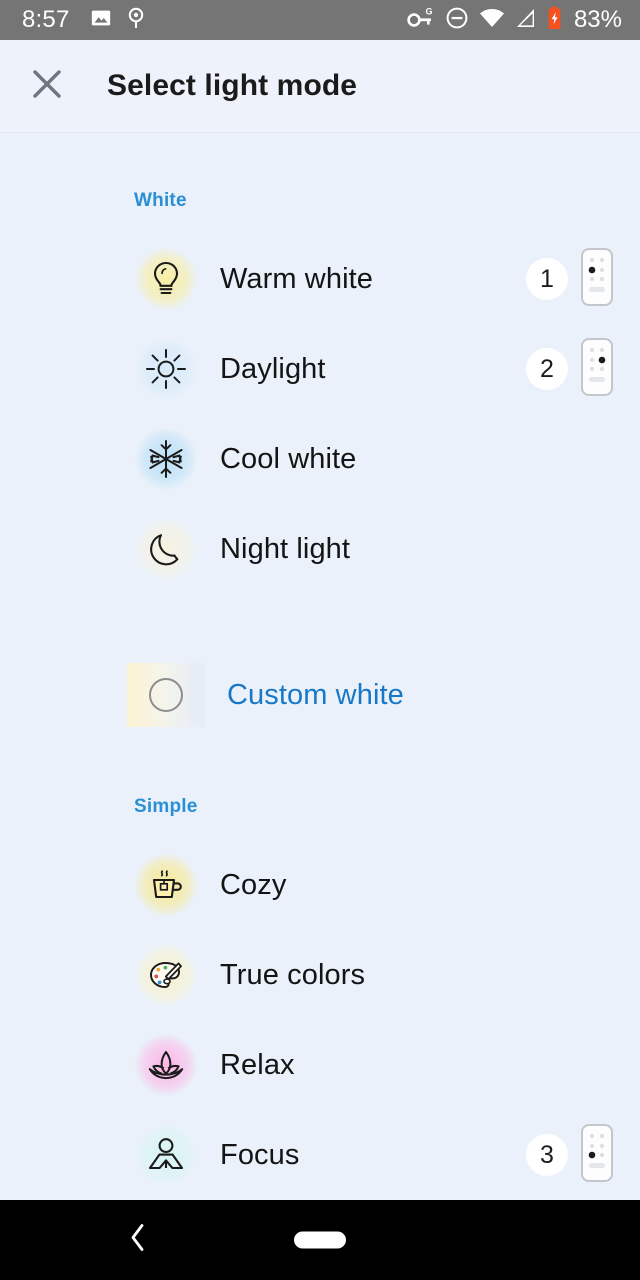 This screenshot has width=640, height=1280. I want to click on list-item-label: True colors, so click(293, 974).